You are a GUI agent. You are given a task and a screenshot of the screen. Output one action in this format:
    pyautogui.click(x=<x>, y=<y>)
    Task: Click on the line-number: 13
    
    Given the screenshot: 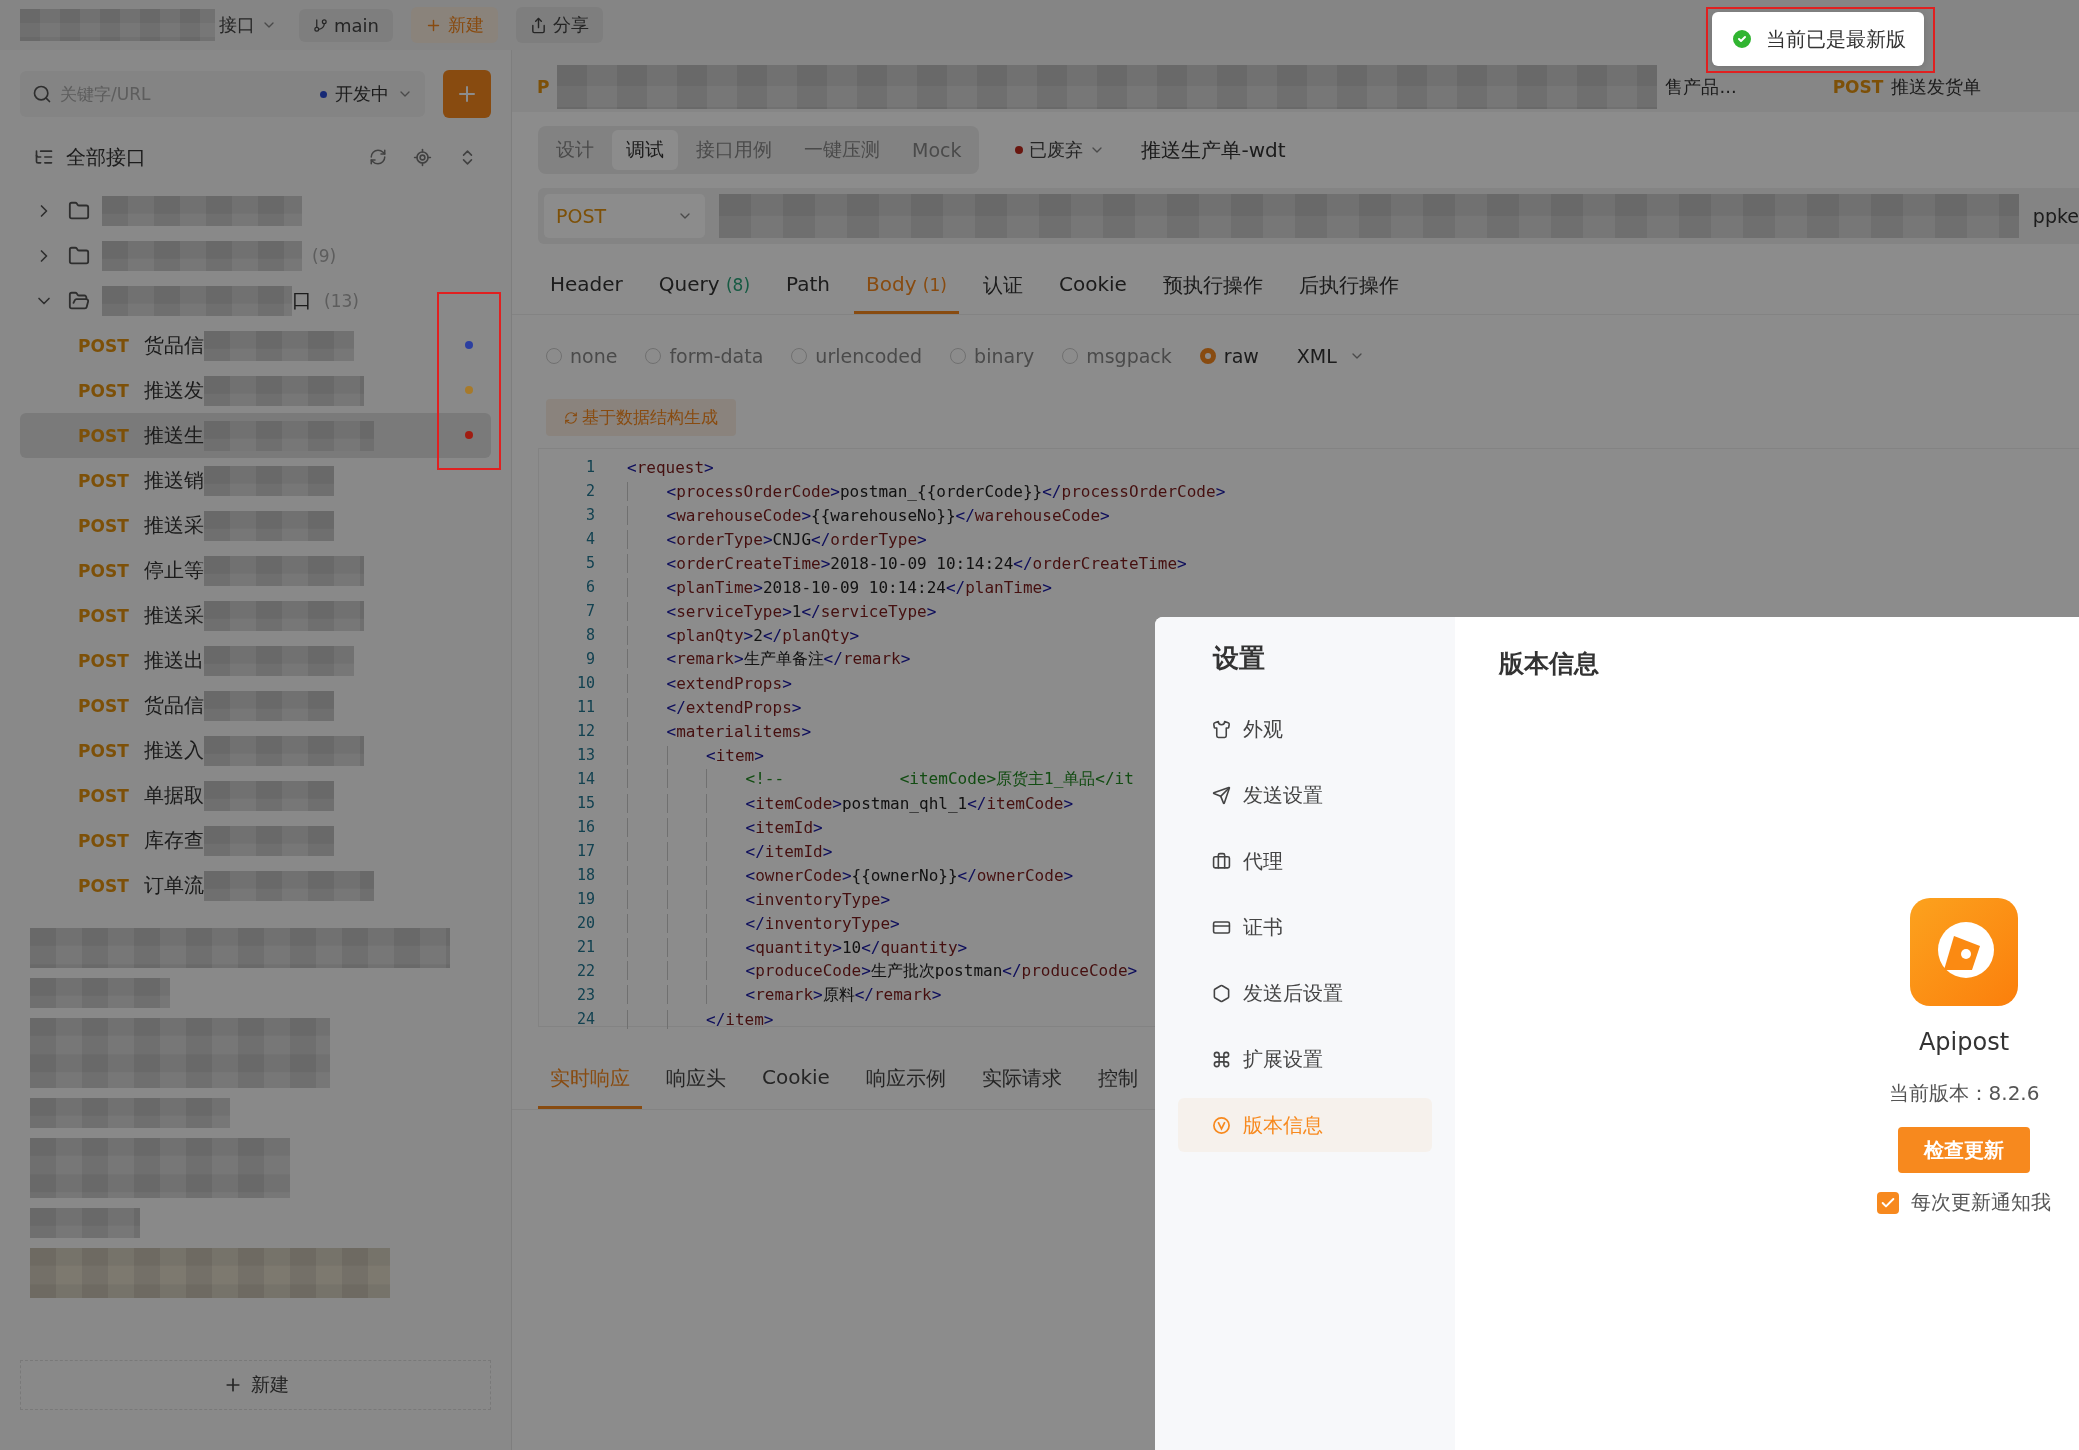 What is the action you would take?
    pyautogui.click(x=585, y=755)
    